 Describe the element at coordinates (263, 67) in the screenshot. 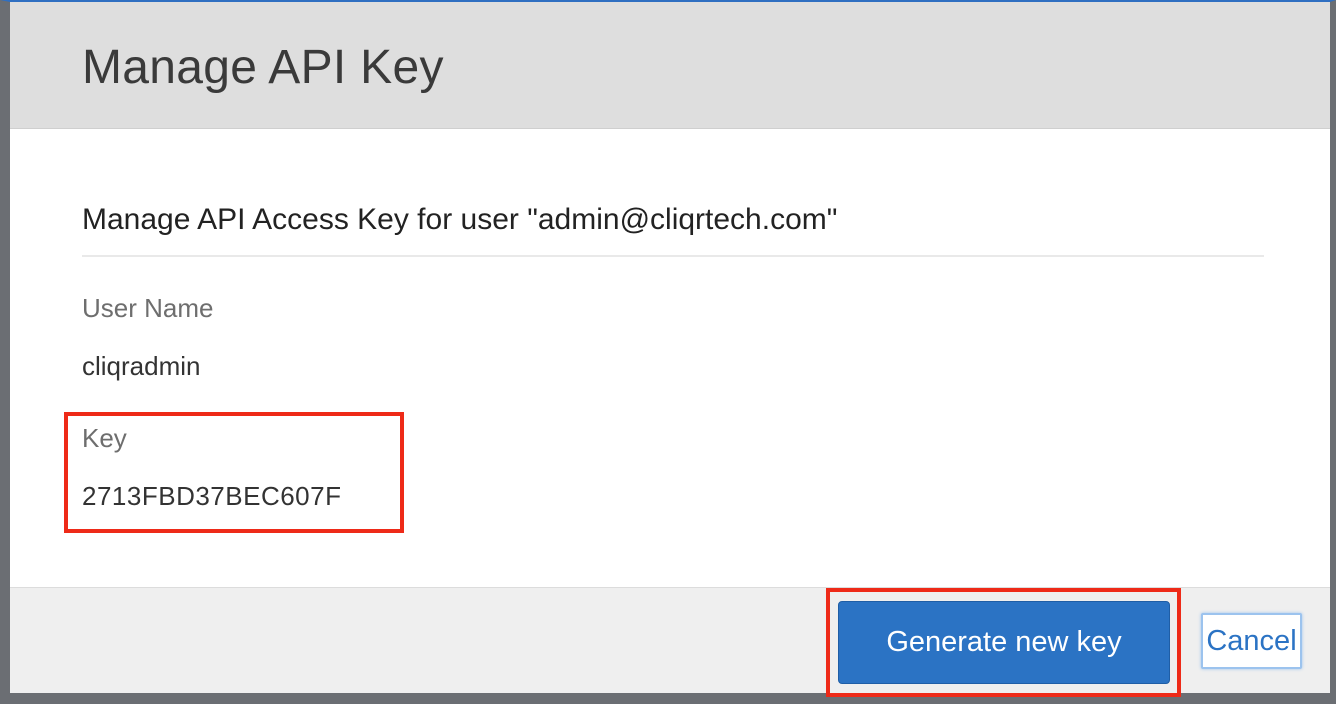

I see `dialog-title: Manage API Key` at that location.